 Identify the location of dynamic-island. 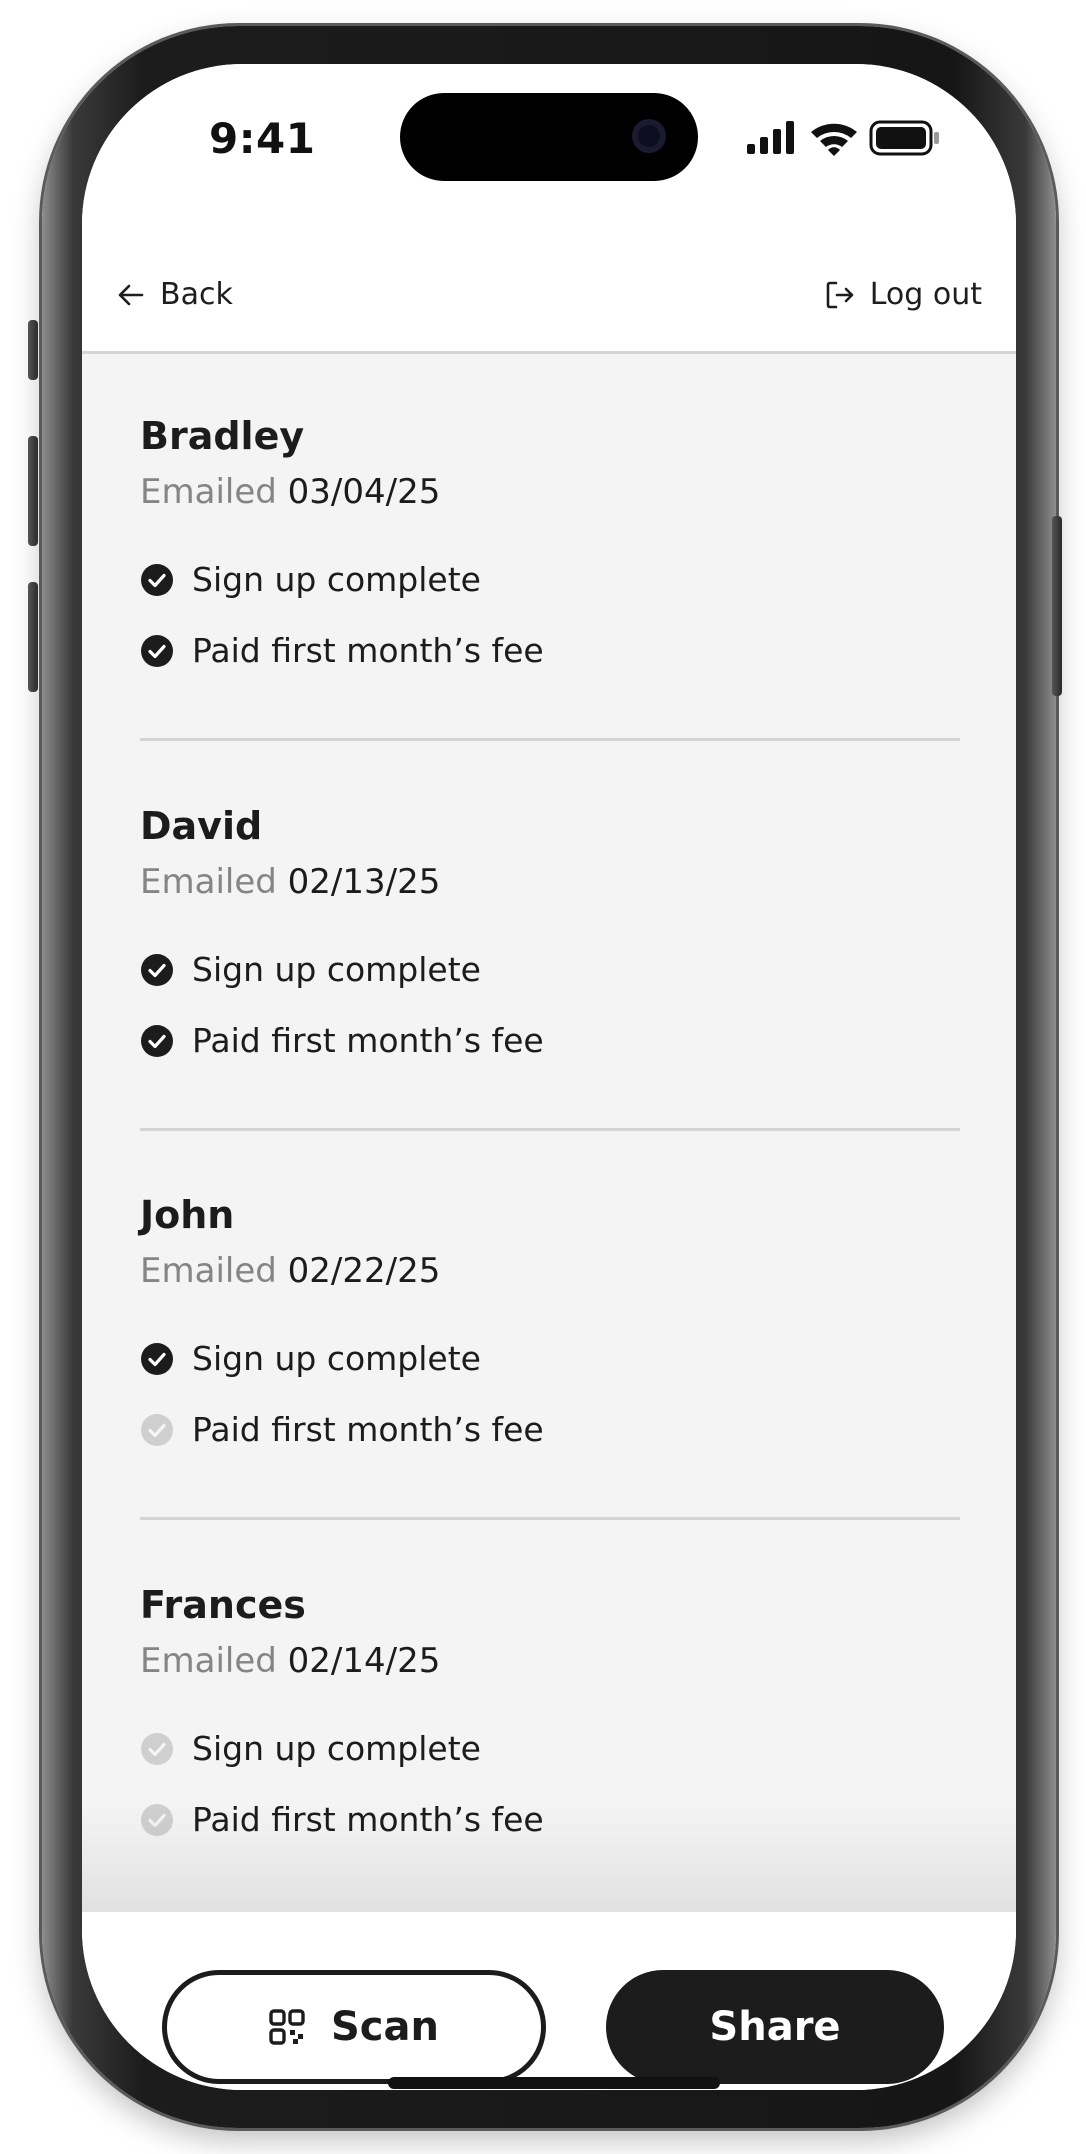
(549, 137).